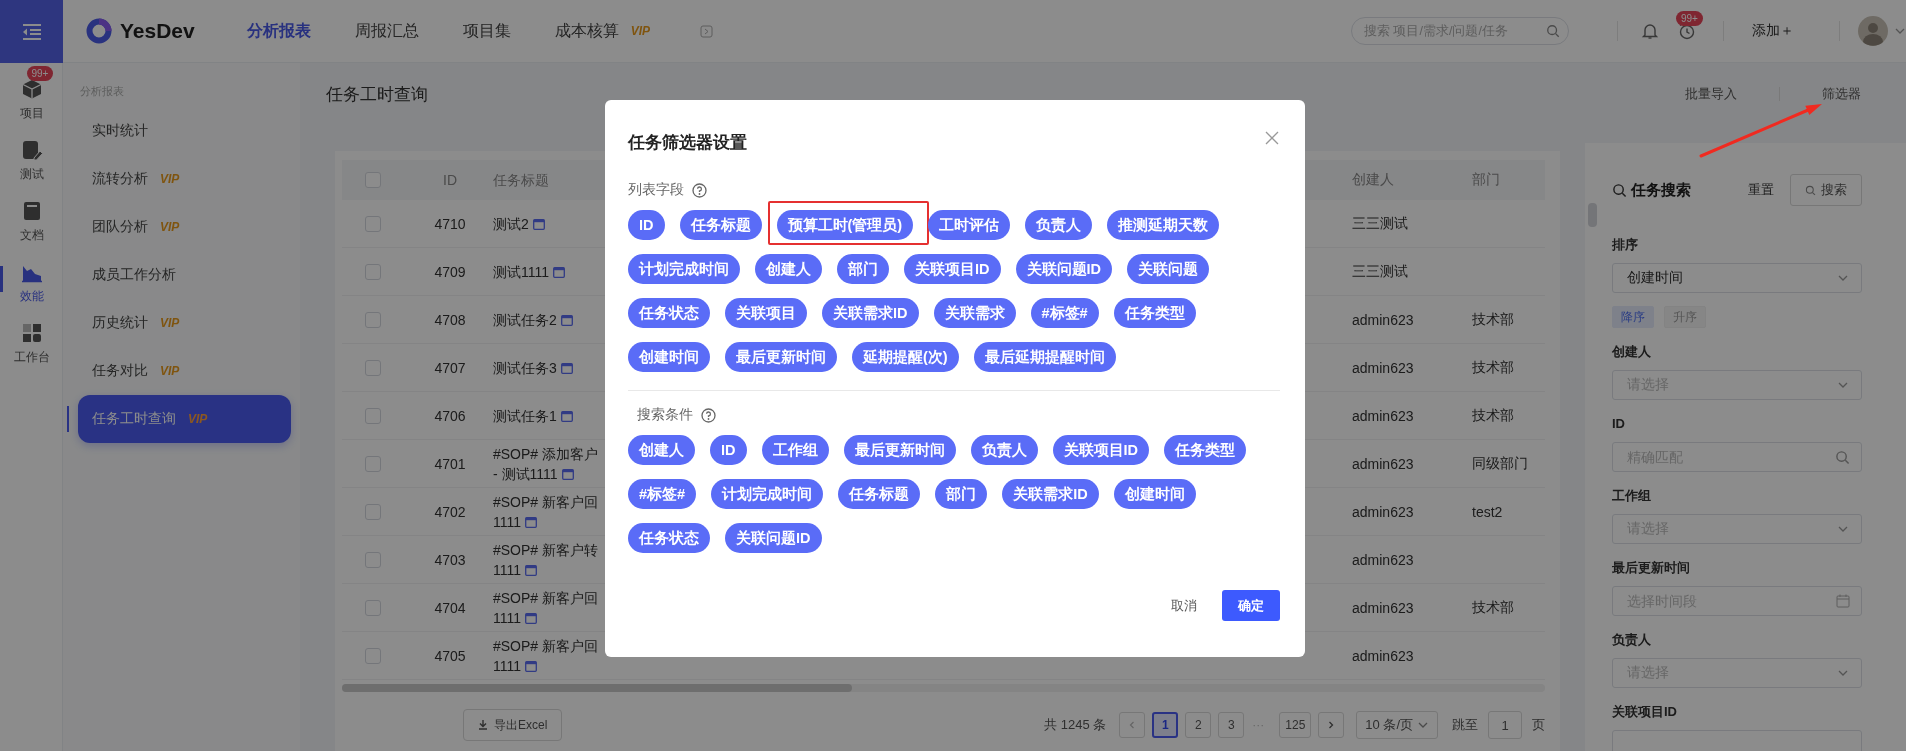 Image resolution: width=1906 pixels, height=751 pixels. What do you see at coordinates (905, 357) in the screenshot?
I see `field-chip: 延期提醒(次)` at bounding box center [905, 357].